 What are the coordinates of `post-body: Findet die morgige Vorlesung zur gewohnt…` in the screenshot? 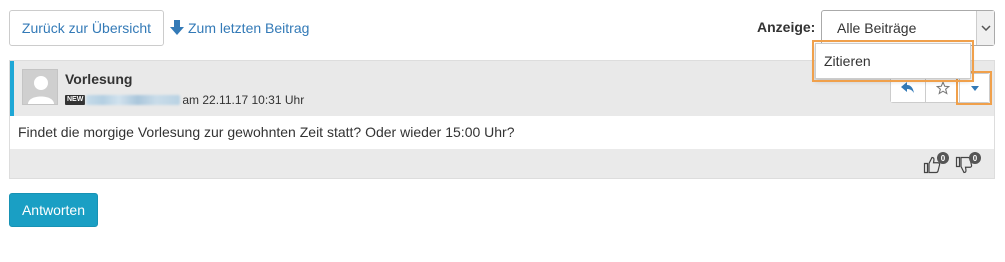 It's located at (266, 132).